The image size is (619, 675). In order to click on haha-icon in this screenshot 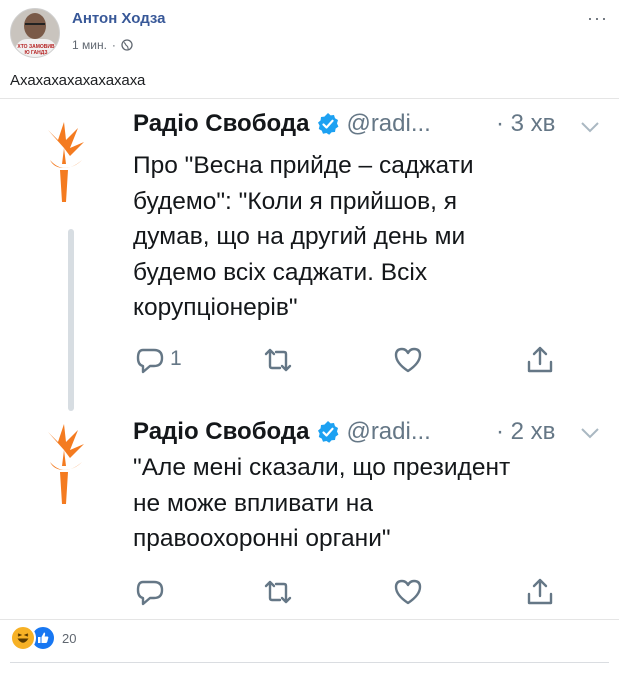, I will do `click(23, 638)`.